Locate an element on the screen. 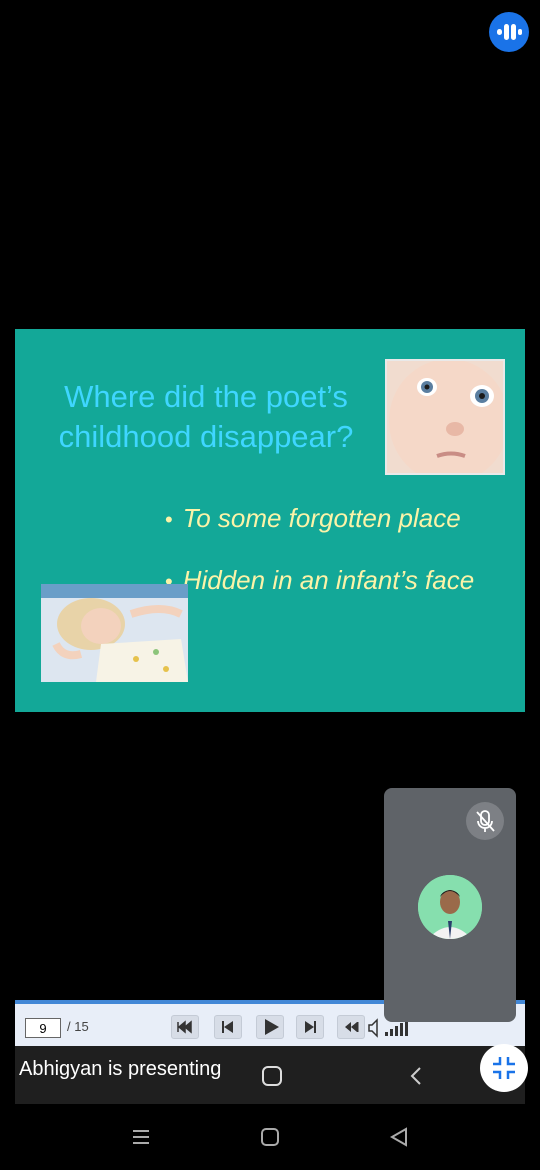 This screenshot has height=1170, width=540. presenting-banner: Abhigyan is presenting is located at coordinates (270, 1075).